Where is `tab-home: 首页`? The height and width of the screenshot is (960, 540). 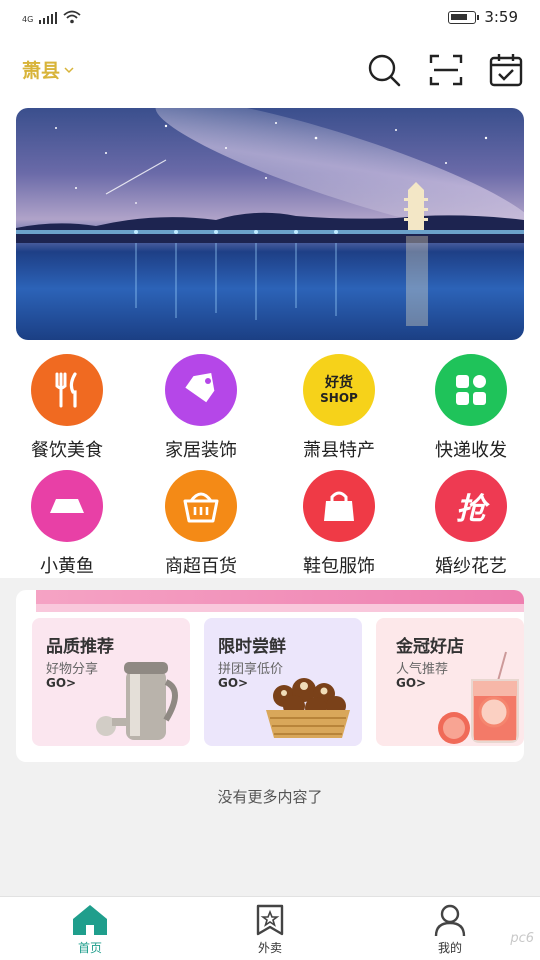 tab-home: 首页 is located at coordinates (90, 929).